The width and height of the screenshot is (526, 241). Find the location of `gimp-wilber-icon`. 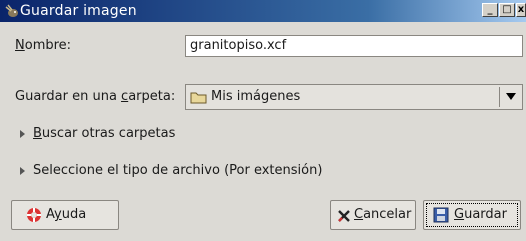

gimp-wilber-icon is located at coordinates (11, 10).